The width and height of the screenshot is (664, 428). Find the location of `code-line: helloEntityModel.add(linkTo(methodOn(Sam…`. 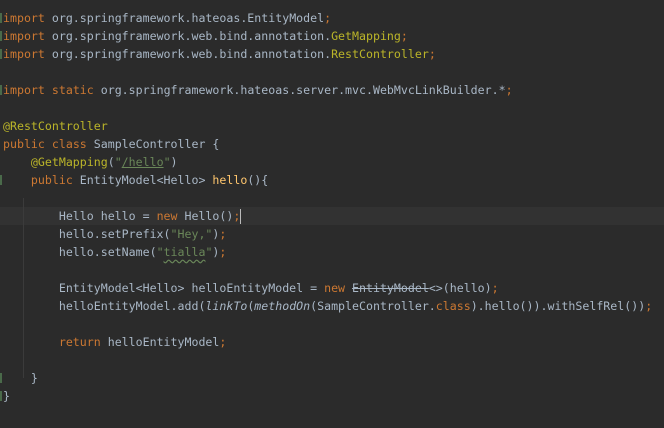

code-line: helloEntityModel.add(linkTo(methodOn(Sam… is located at coordinates (332, 306).